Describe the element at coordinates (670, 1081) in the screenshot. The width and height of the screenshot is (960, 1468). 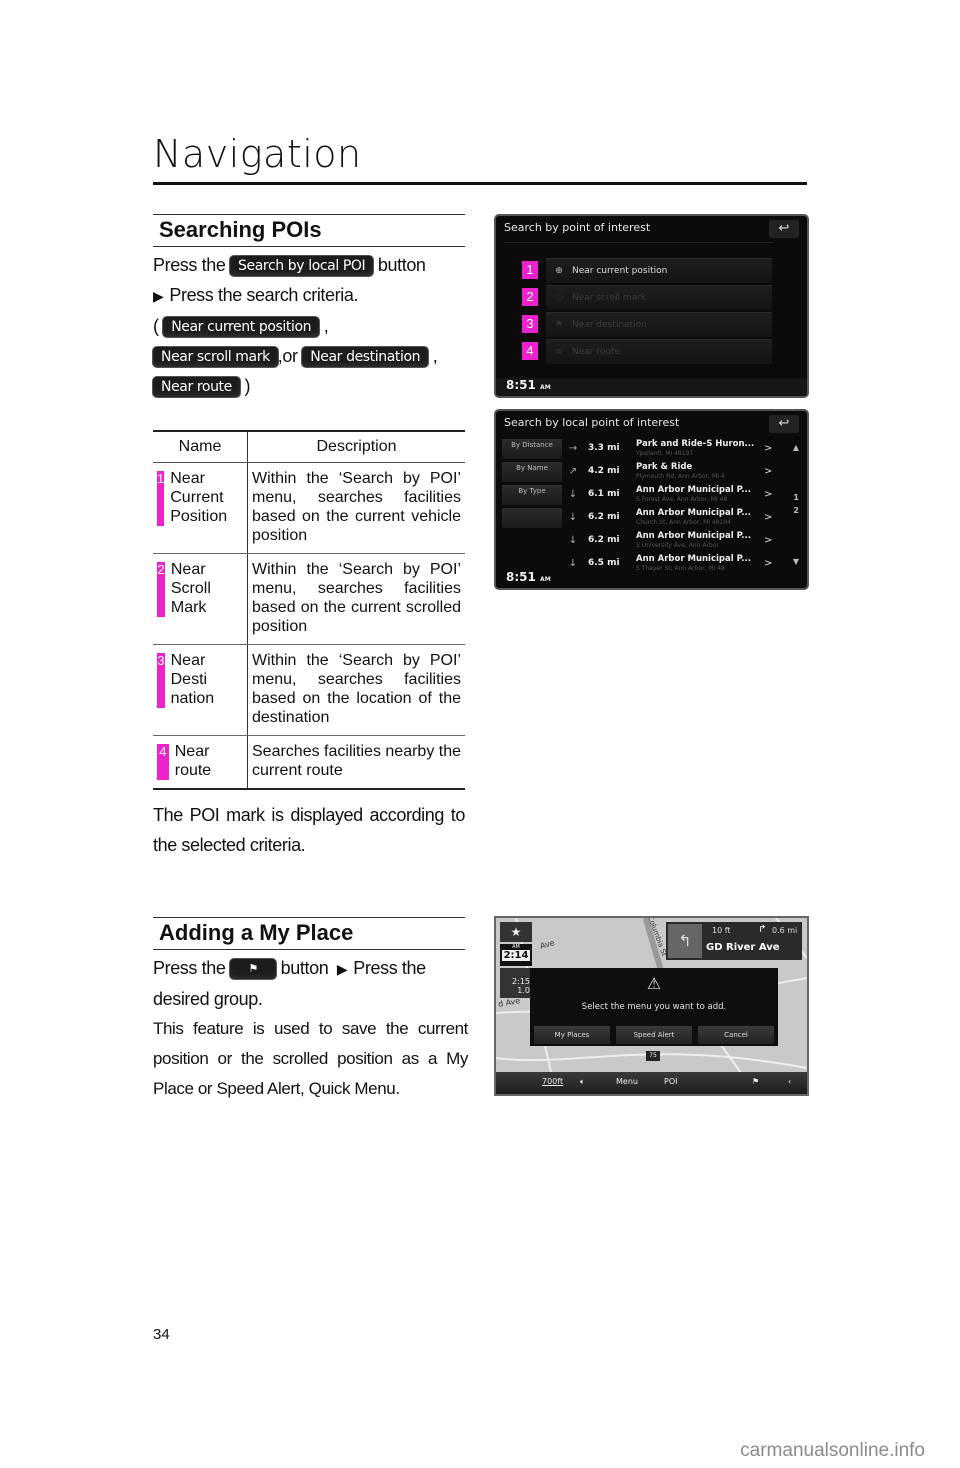
I see `poi-button: POI` at that location.